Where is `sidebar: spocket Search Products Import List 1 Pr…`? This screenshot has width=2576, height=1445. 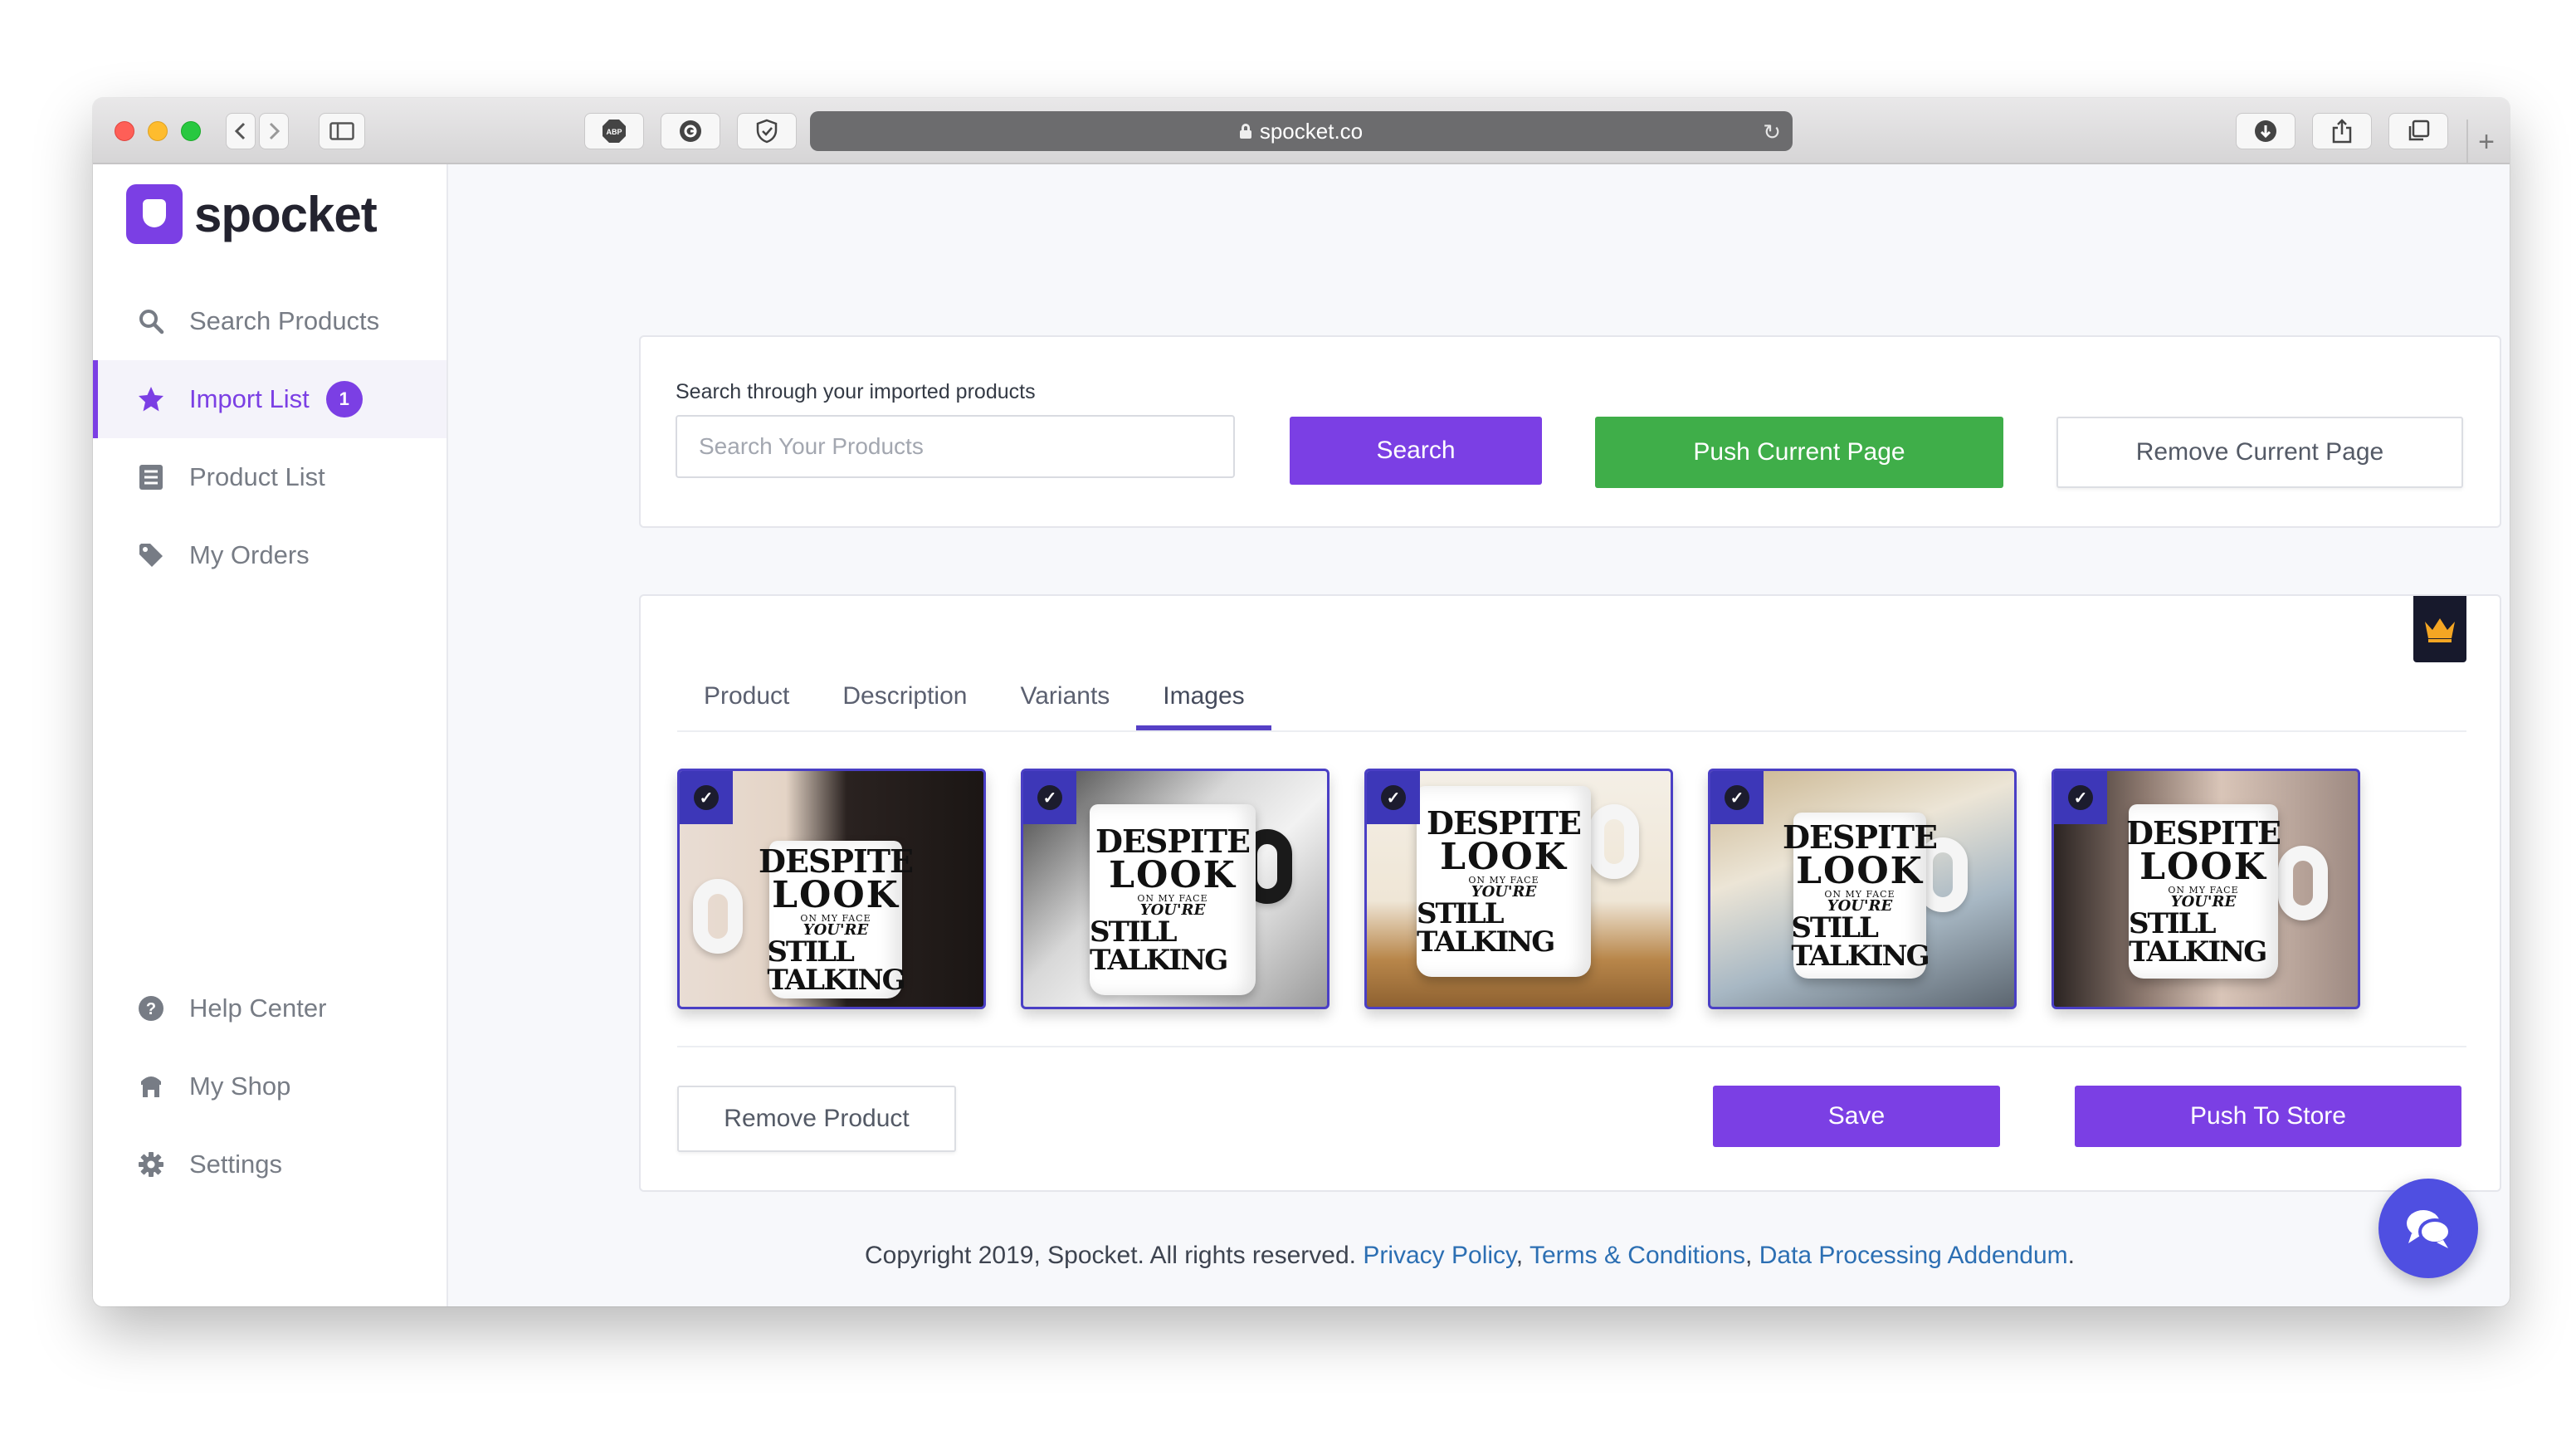 sidebar: spocket Search Products Import List 1 Pr… is located at coordinates (271, 735).